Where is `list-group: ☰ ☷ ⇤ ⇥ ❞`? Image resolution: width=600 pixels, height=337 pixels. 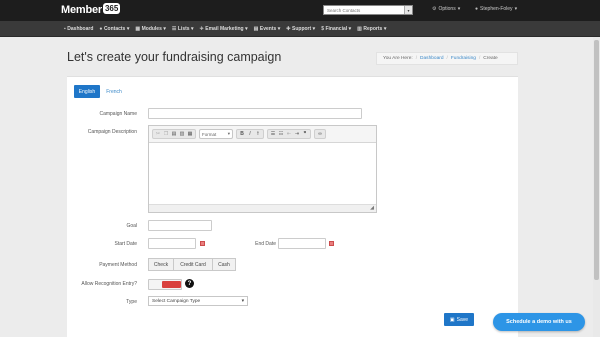 list-group: ☰ ☷ ⇤ ⇥ ❞ is located at coordinates (289, 134).